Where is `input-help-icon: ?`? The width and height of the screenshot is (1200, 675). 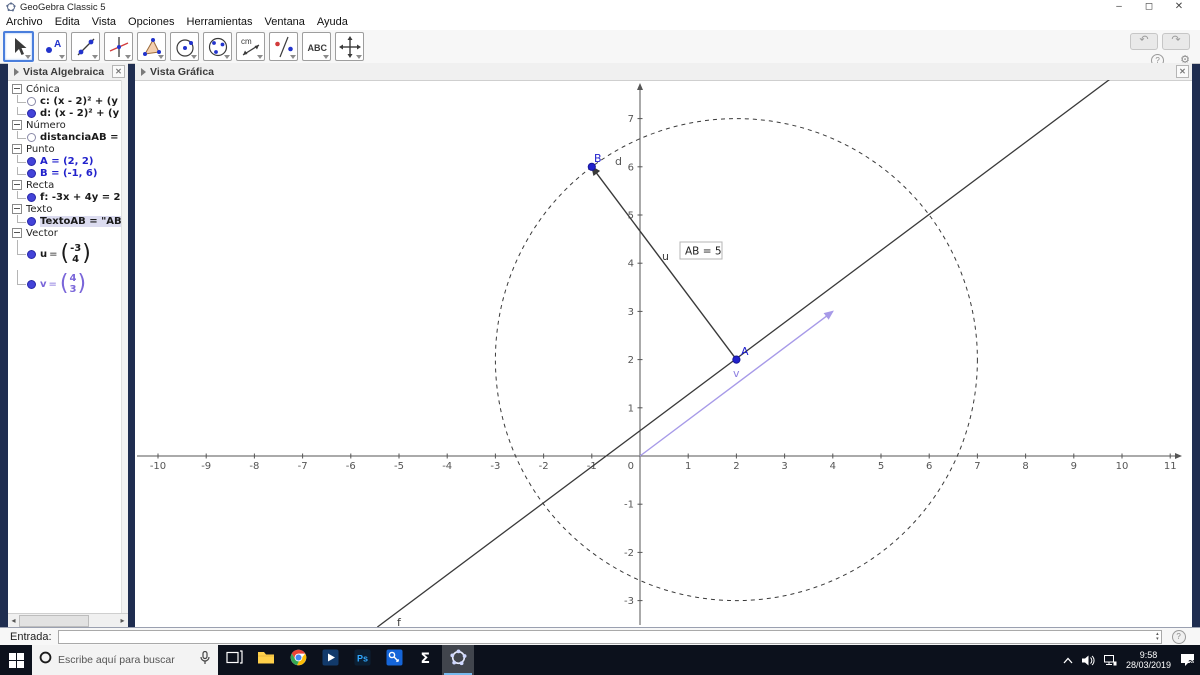 input-help-icon: ? is located at coordinates (1178, 637).